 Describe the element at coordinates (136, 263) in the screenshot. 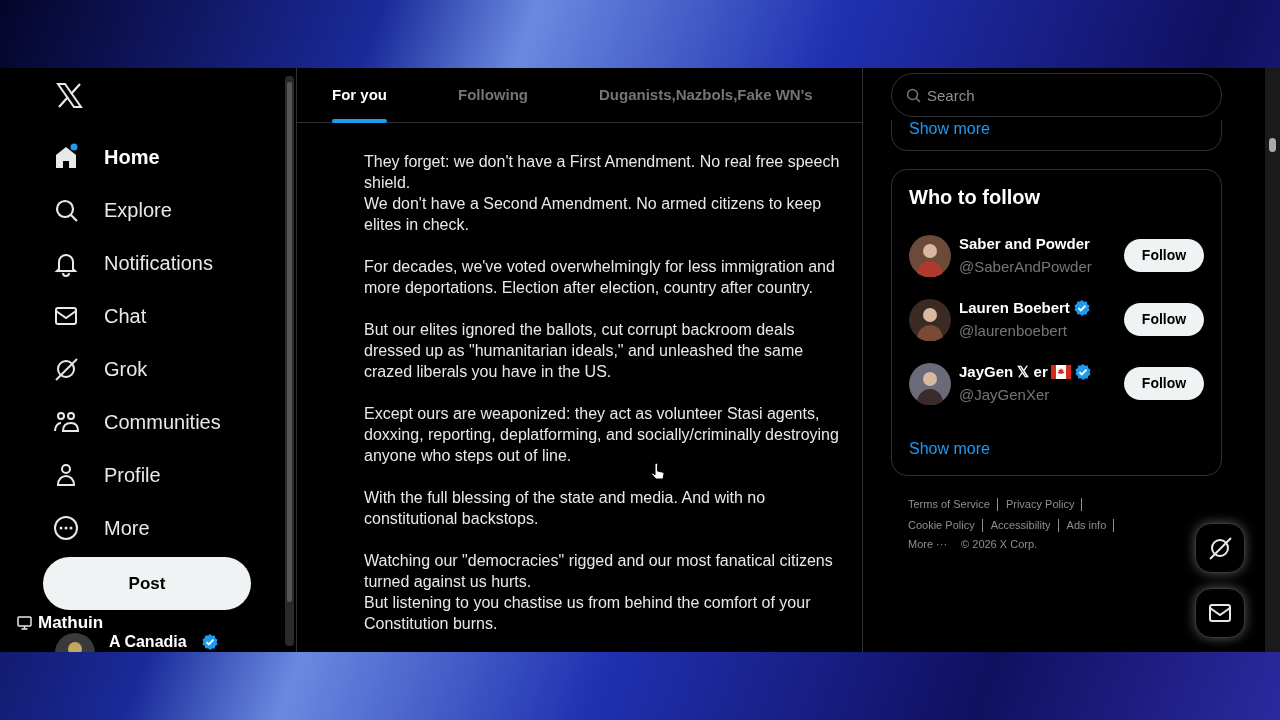

I see `nav-item: Notifications` at that location.